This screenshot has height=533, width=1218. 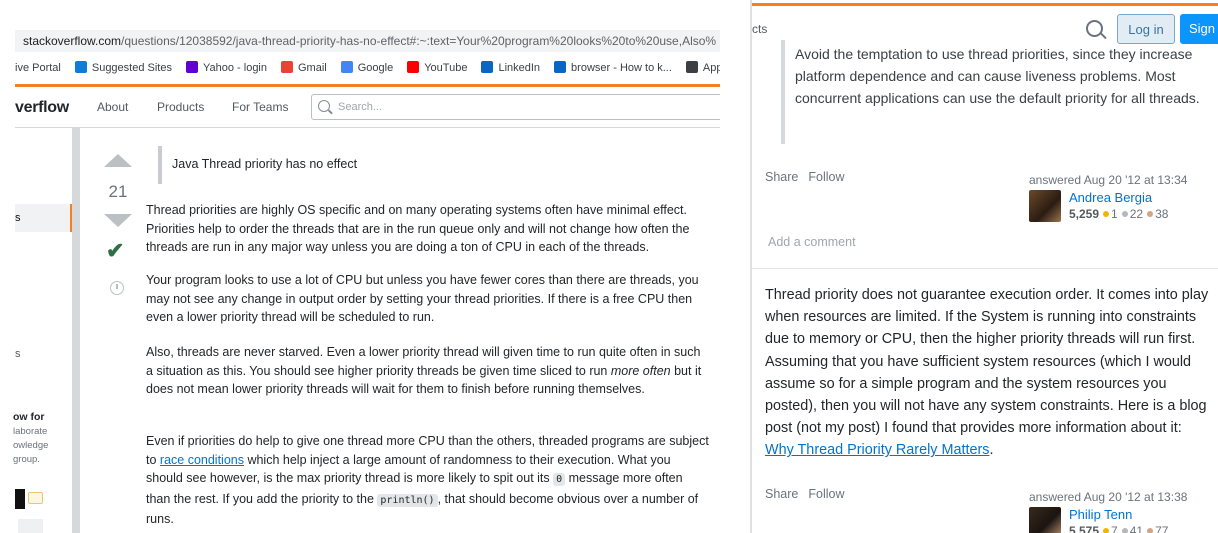 I want to click on url-domain: stackoverflow.com, so click(x=72, y=41).